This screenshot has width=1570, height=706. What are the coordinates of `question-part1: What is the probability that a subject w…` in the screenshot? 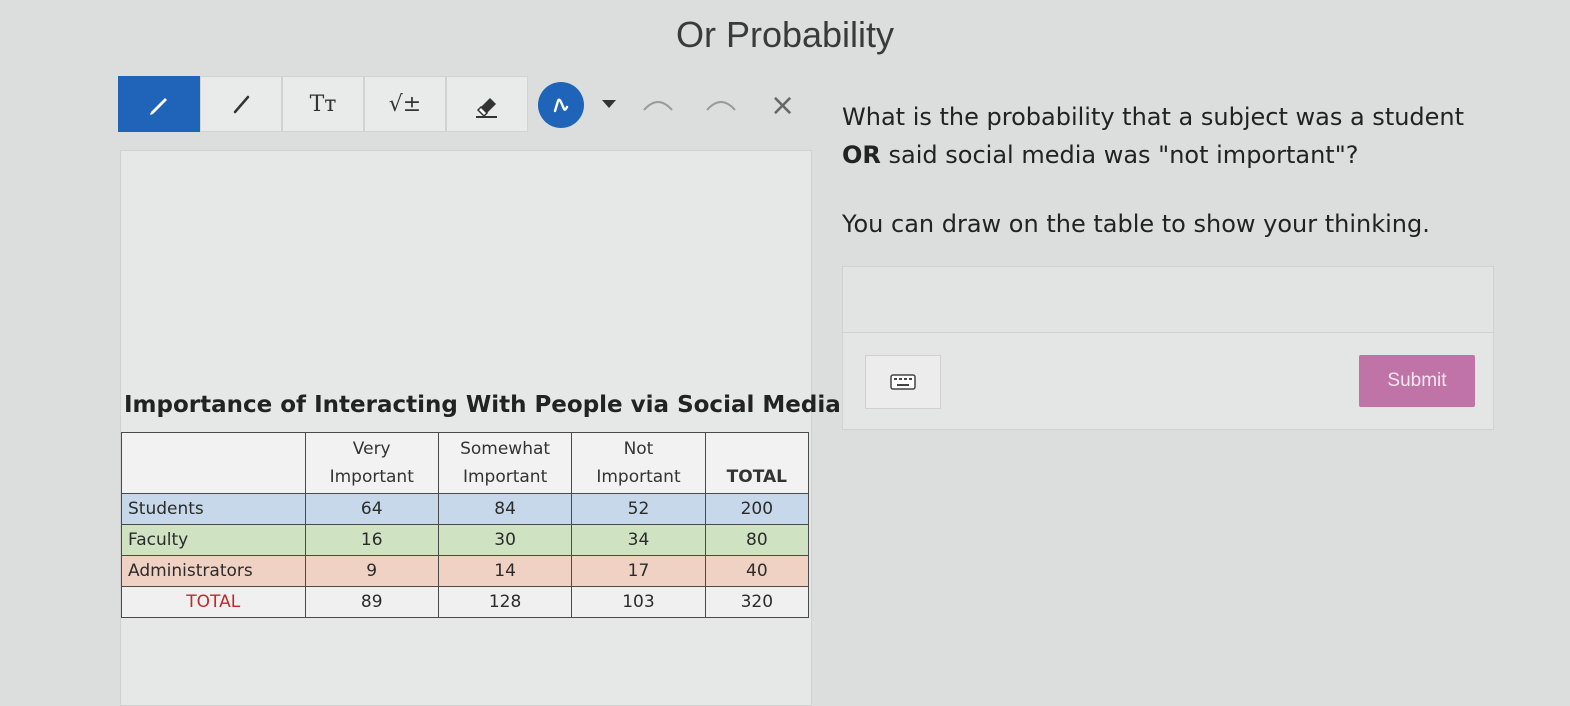 It's located at (1153, 117).